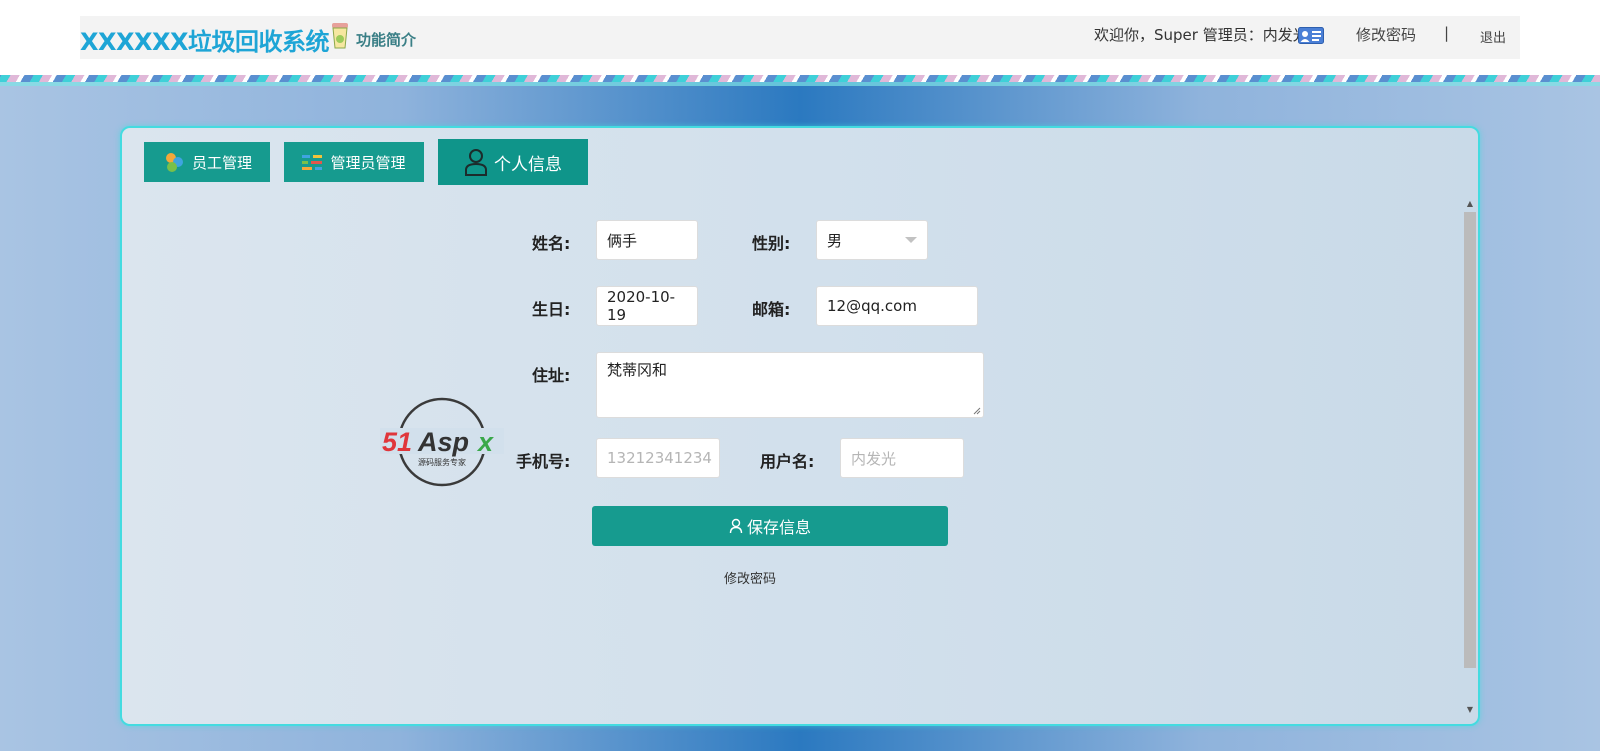 This screenshot has width=1600, height=751. Describe the element at coordinates (1201, 35) in the screenshot. I see `welcome-text: 欢迎你，Super 管理员：内发光` at that location.